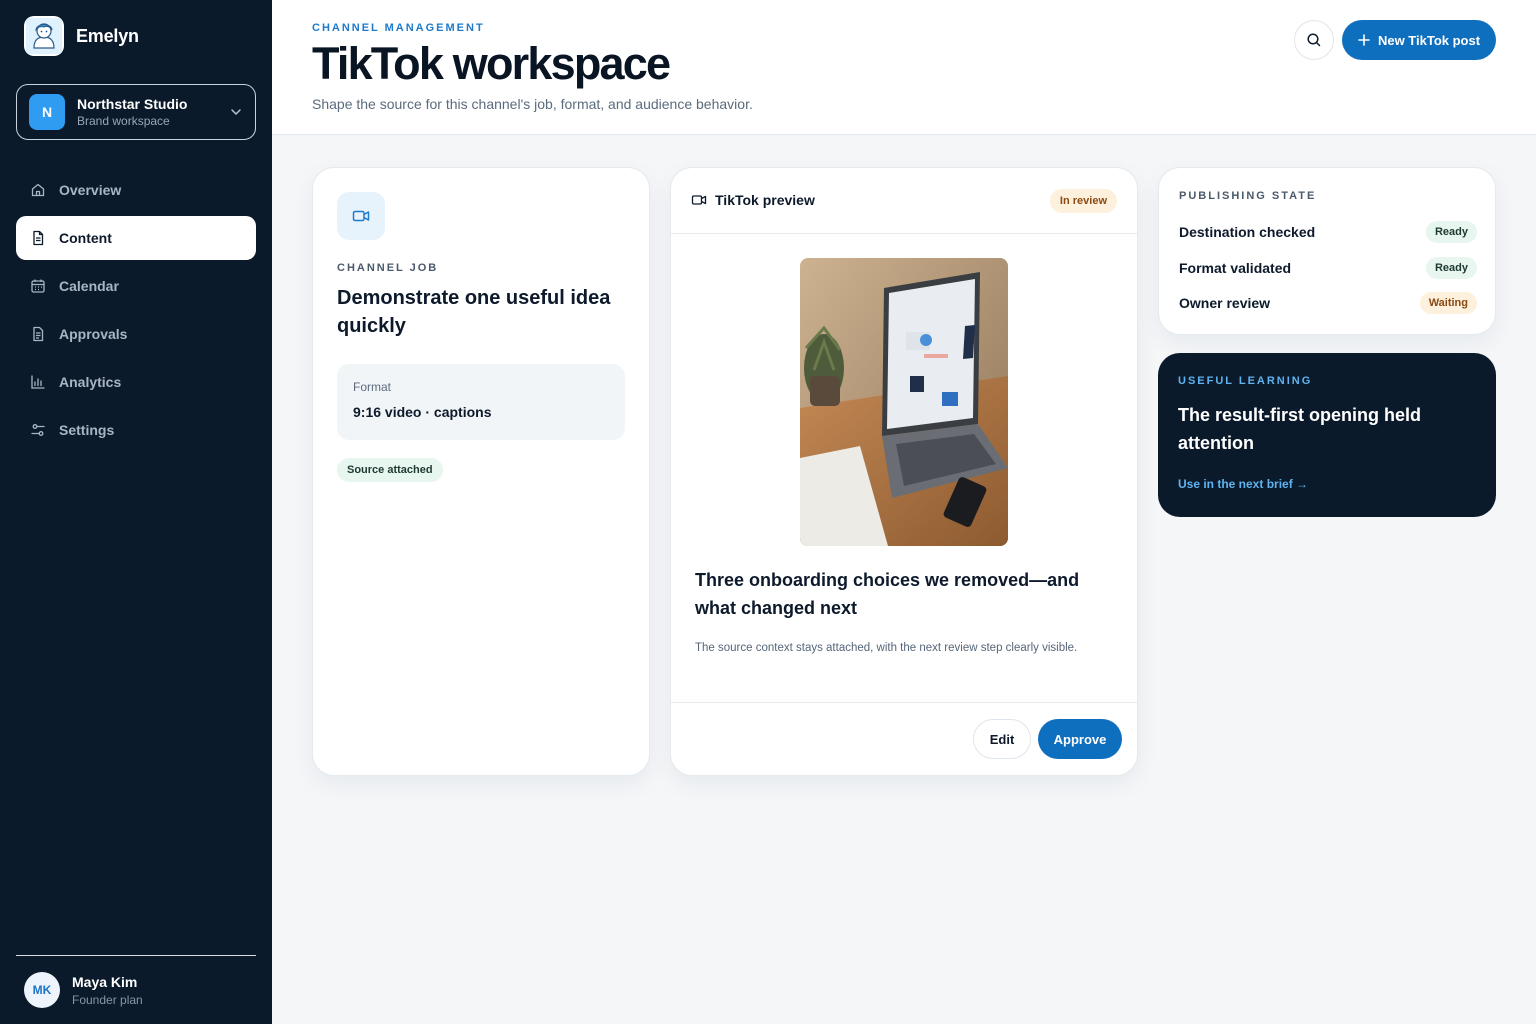 This screenshot has height=1024, width=1536. Describe the element at coordinates (136, 334) in the screenshot. I see `sidebar-item-approvals: Approvals` at that location.